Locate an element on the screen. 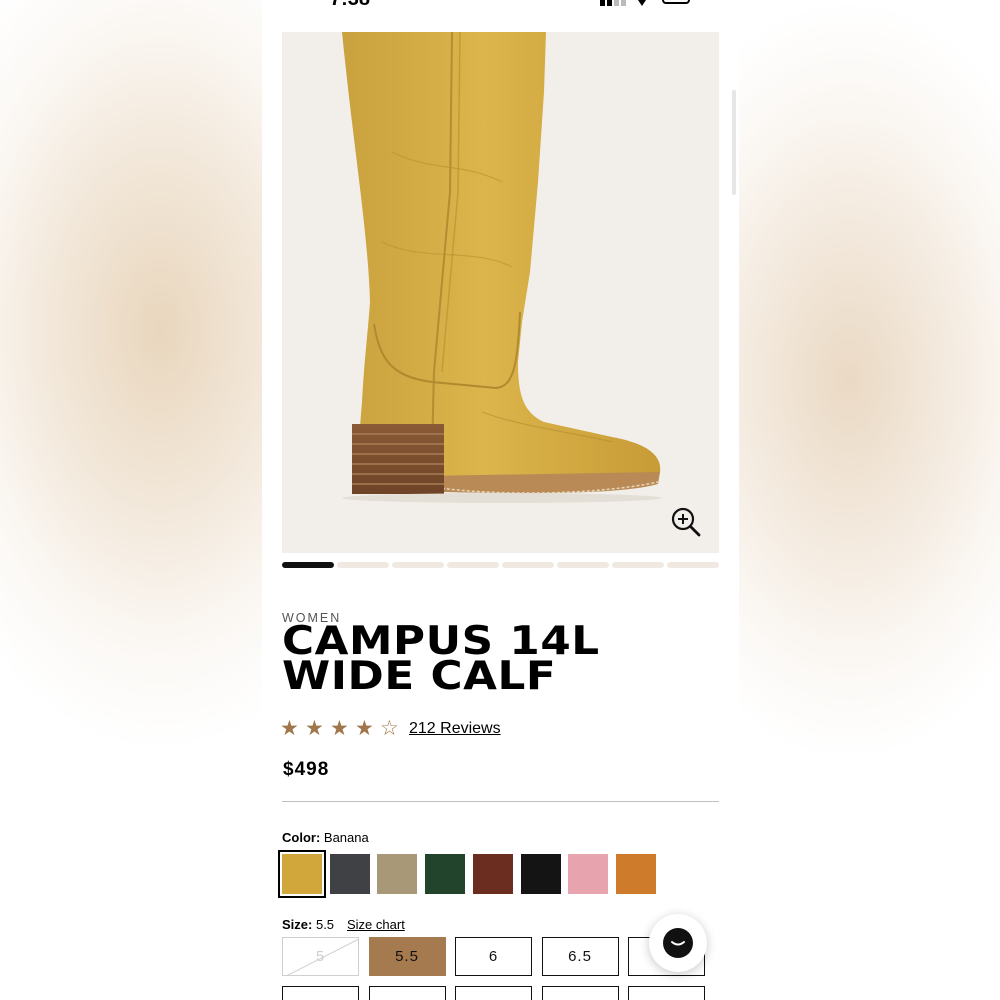 This screenshot has width=1000, height=1000. unavailable-slash is located at coordinates (320, 956).